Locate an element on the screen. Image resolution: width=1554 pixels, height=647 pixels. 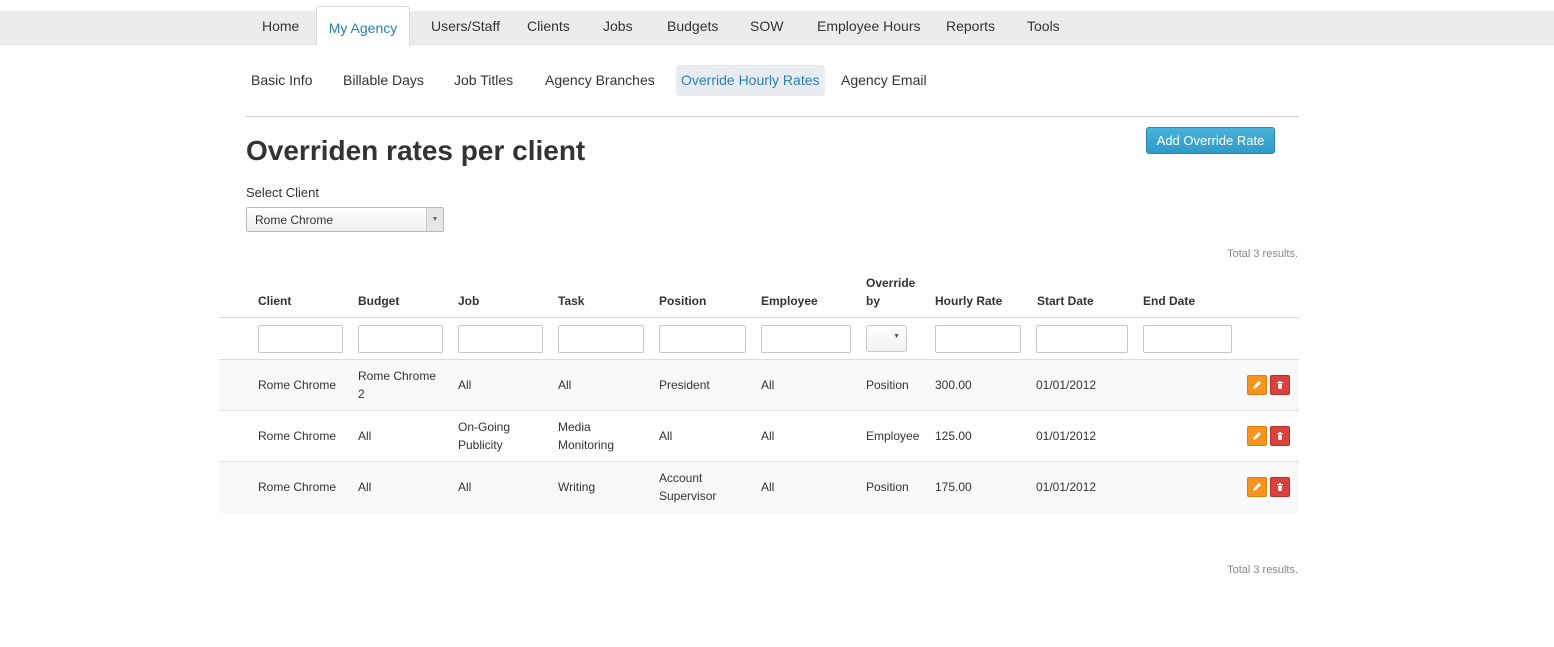
subnav-job-titles: Job Titles is located at coordinates (483, 80).